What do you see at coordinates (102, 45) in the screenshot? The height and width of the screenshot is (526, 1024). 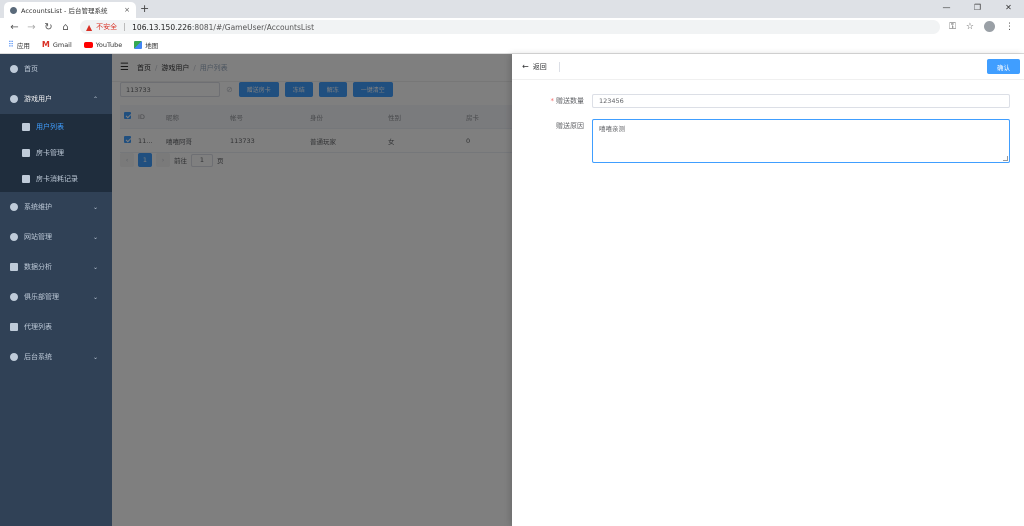 I see `bookmark-youtube: YouTube` at bounding box center [102, 45].